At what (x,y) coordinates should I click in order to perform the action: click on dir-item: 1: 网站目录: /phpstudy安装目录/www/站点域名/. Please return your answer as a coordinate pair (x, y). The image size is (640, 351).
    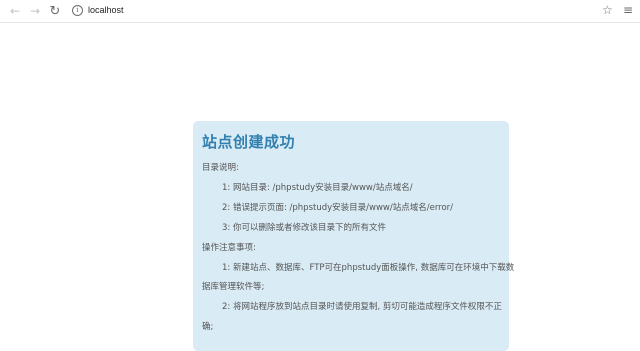
    Looking at the image, I should click on (317, 188).